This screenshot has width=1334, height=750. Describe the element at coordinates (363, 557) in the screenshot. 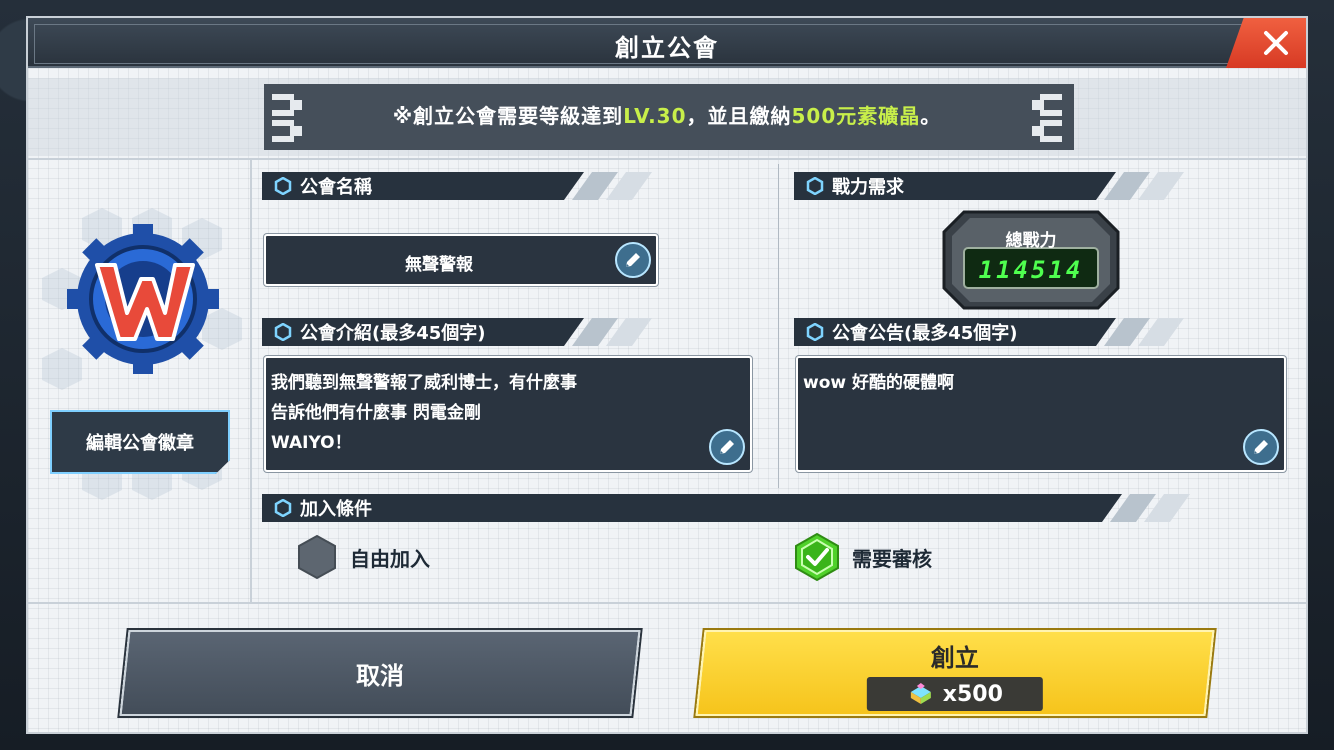

I see `join-option-free: 自由加入` at that location.